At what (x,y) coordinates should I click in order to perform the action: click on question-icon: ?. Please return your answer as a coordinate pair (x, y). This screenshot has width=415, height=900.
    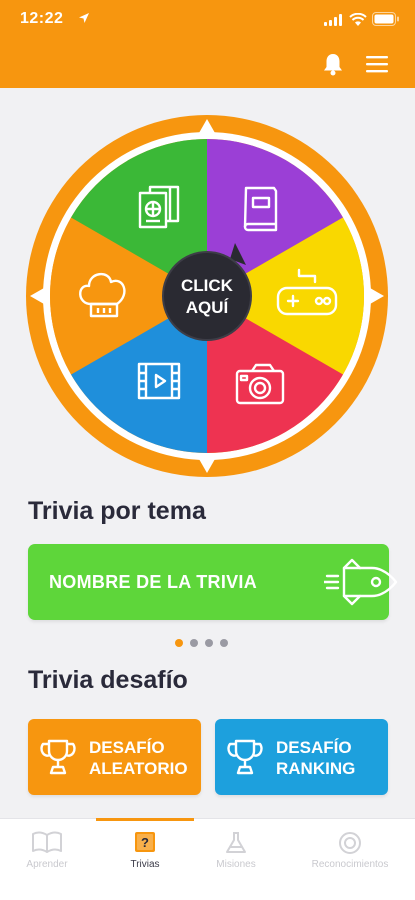
    Looking at the image, I should click on (145, 842).